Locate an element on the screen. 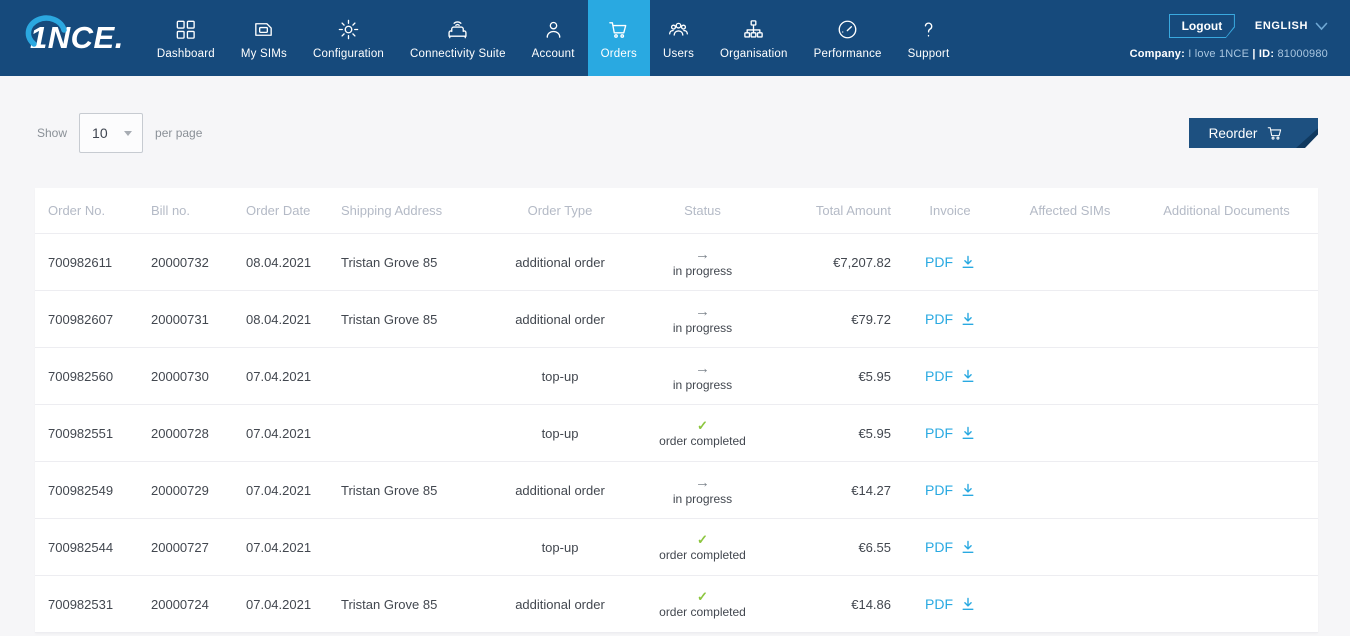 The height and width of the screenshot is (636, 1350). cell-total-amount: €14.27 is located at coordinates (871, 490).